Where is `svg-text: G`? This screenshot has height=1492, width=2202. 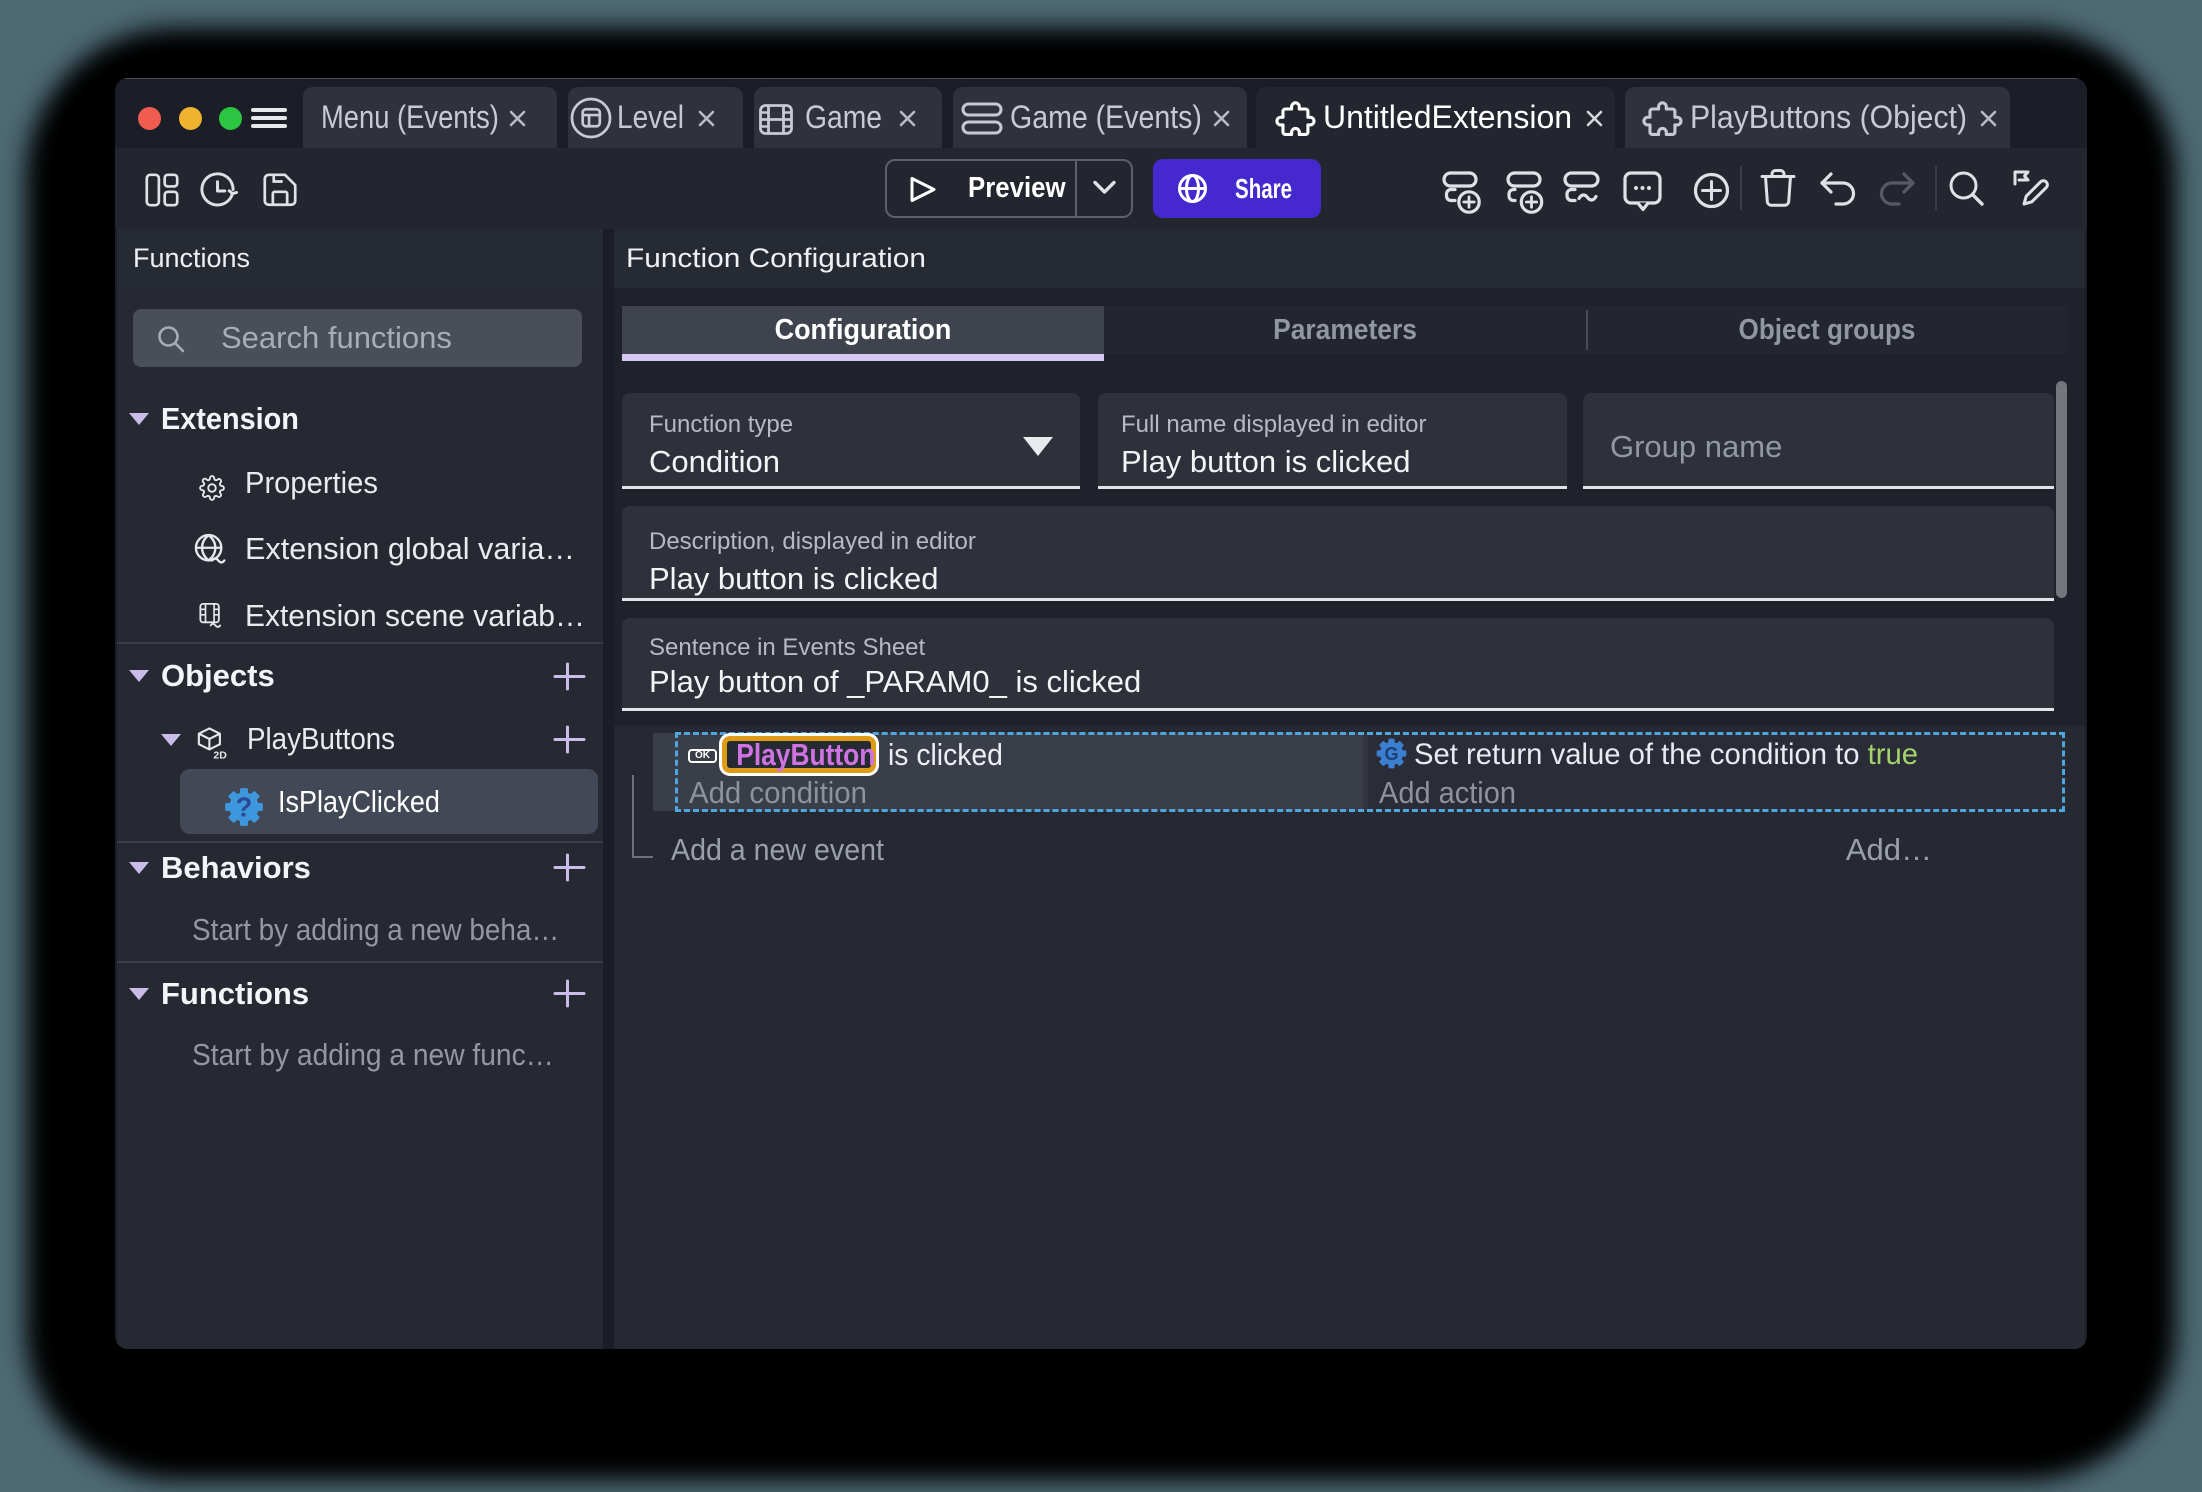
svg-text: G is located at coordinates (1391, 754).